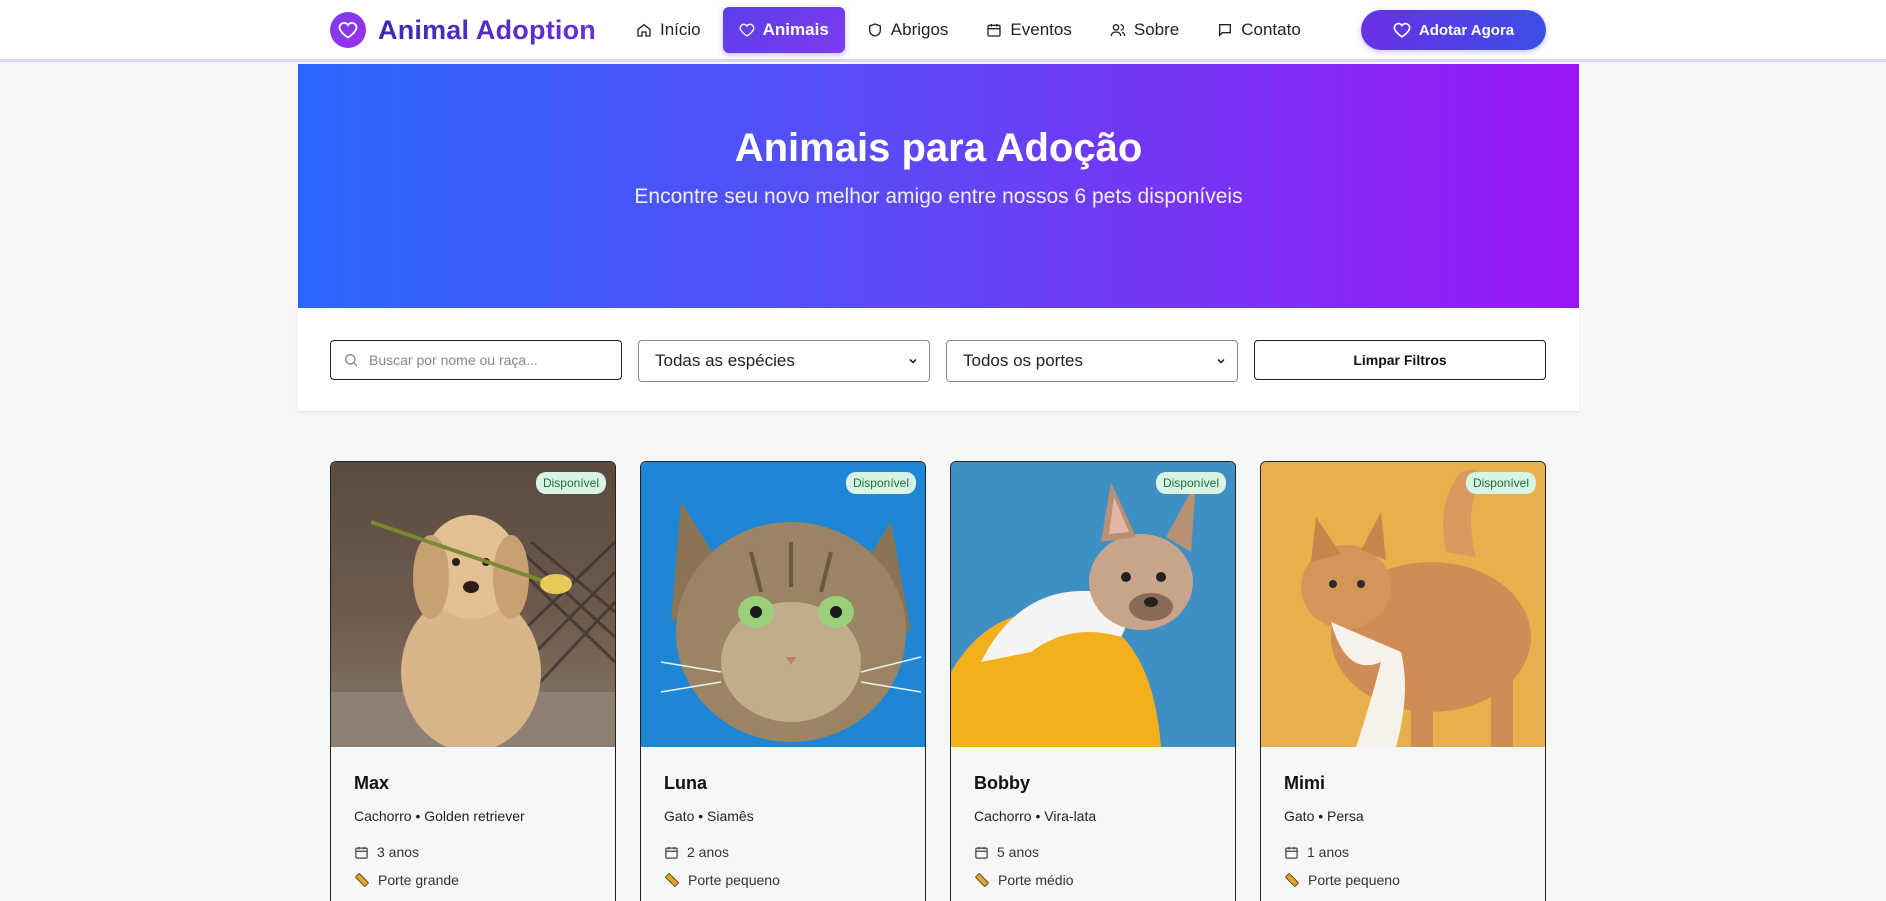 This screenshot has width=1886, height=901. Describe the element at coordinates (708, 852) in the screenshot. I see `pet-age-text: 2 anos` at that location.